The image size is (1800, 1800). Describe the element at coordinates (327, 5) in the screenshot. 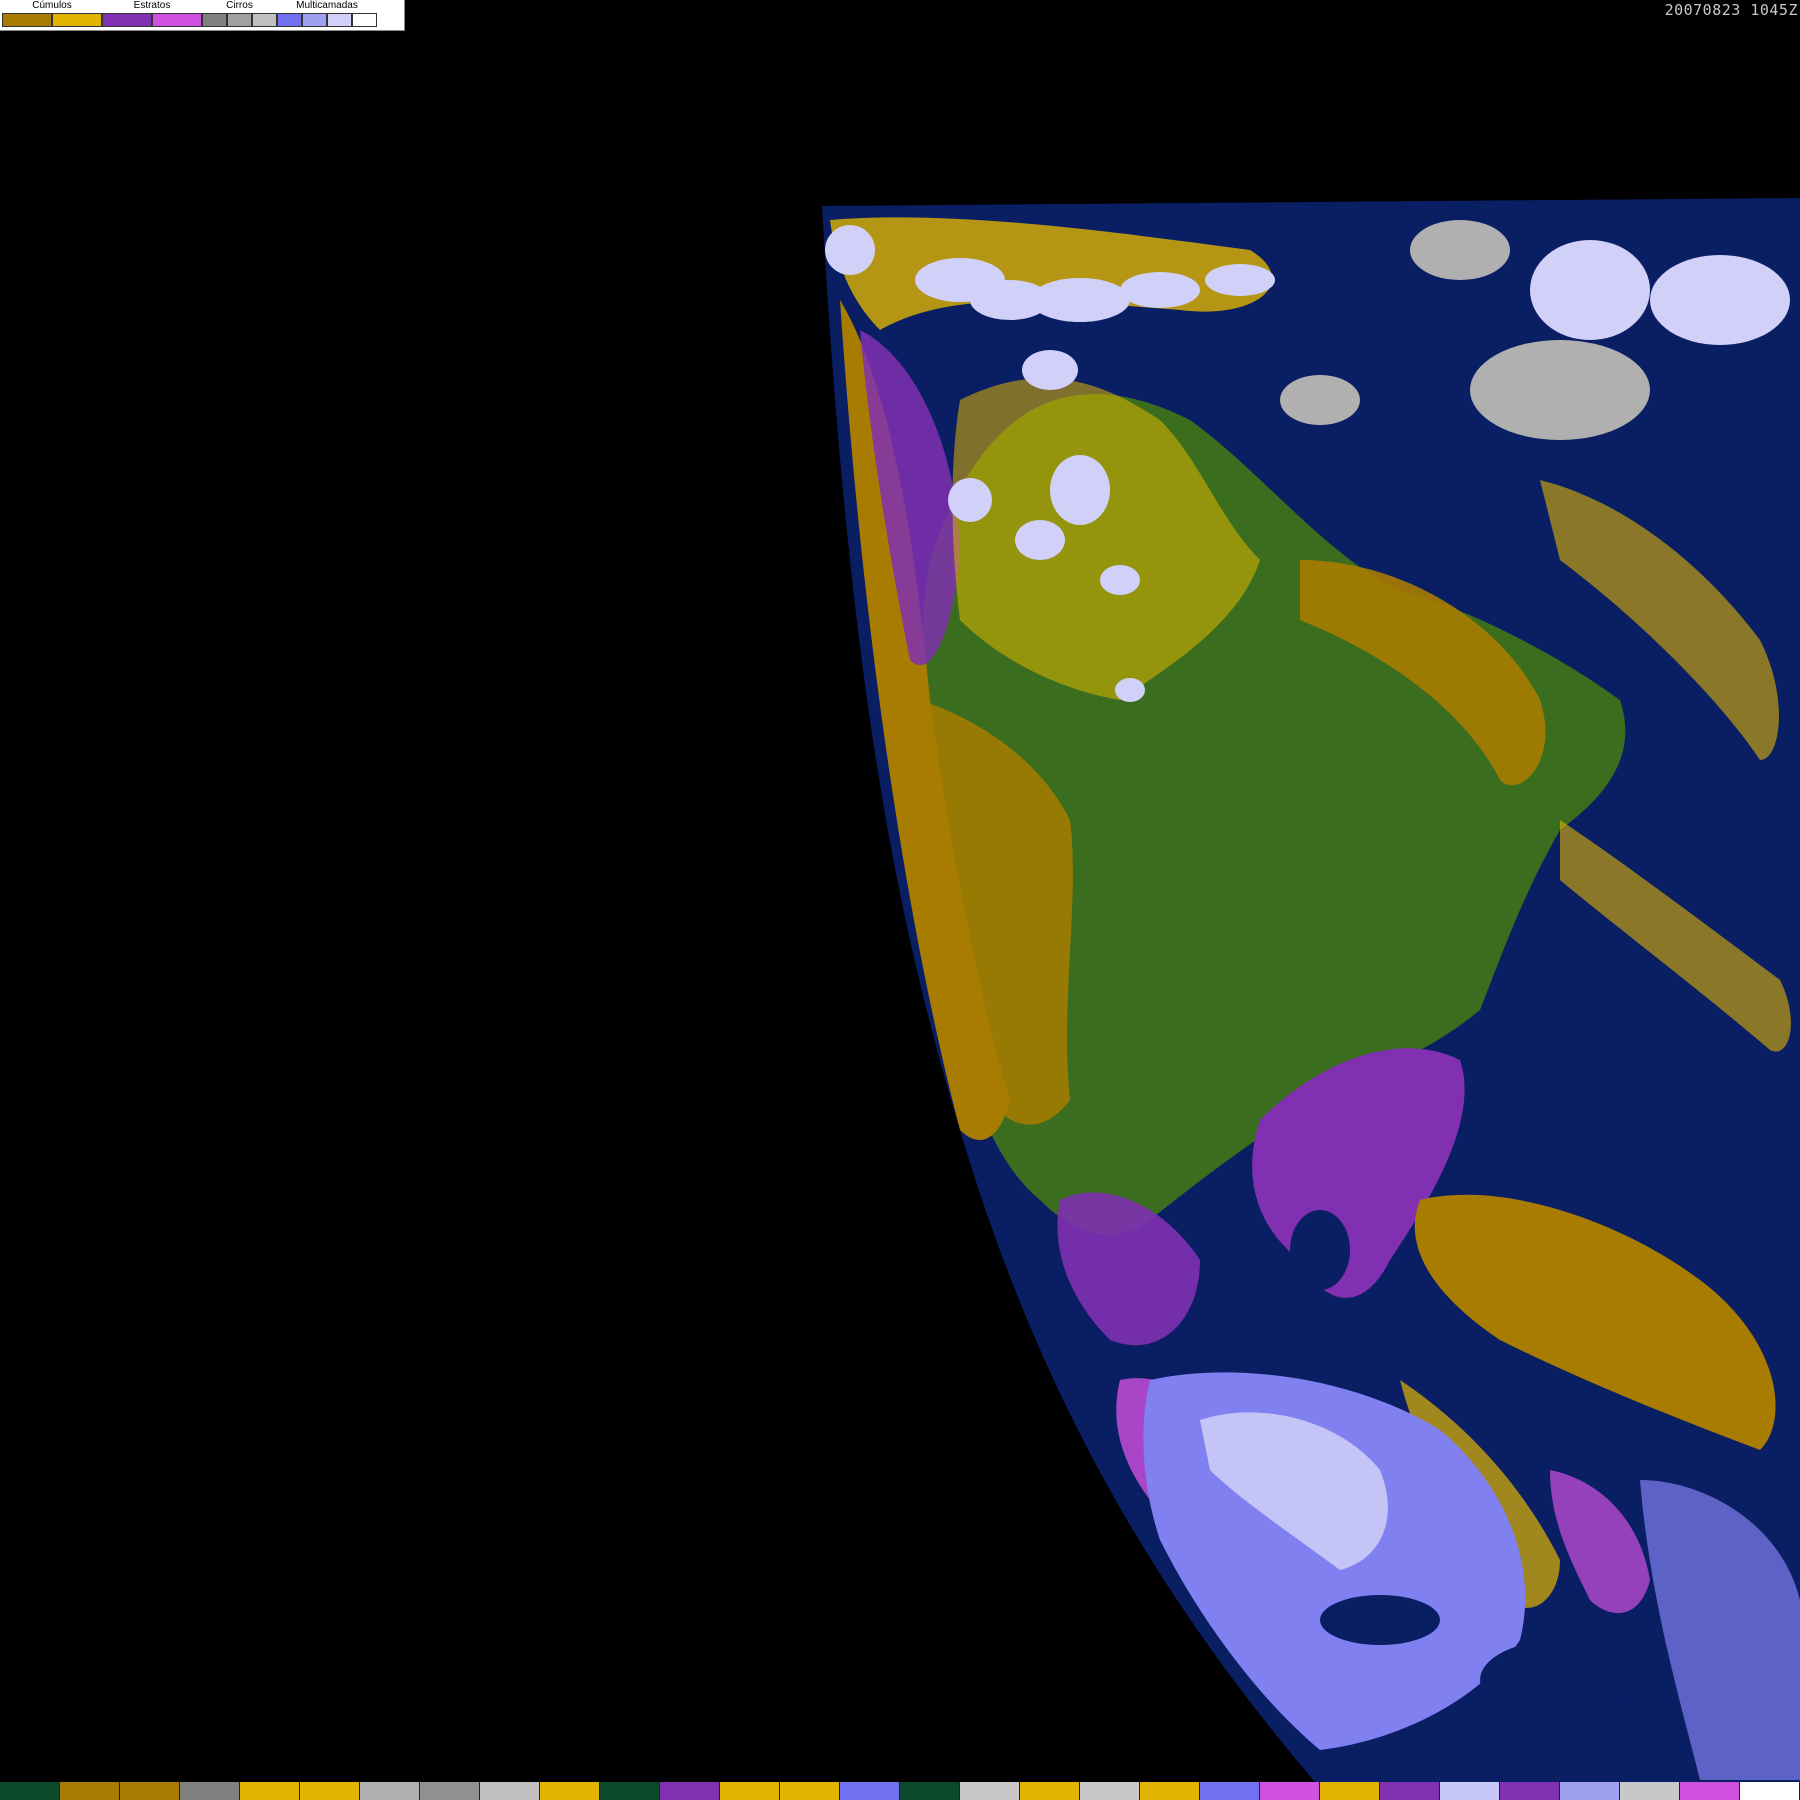

I see `legend-label: Multicamadas` at that location.